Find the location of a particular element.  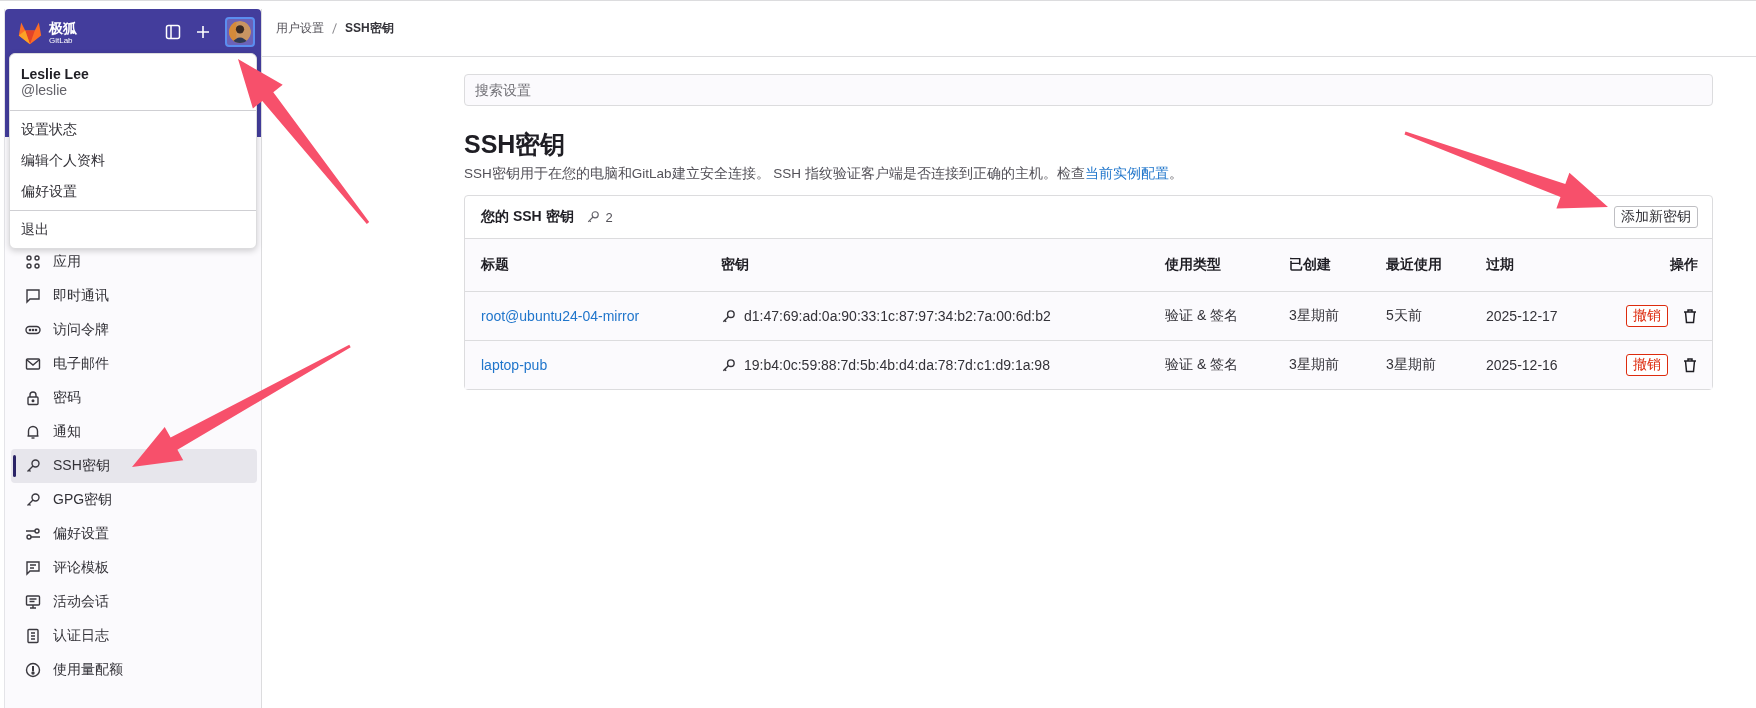

user-name: Leslie Lee is located at coordinates (55, 74).